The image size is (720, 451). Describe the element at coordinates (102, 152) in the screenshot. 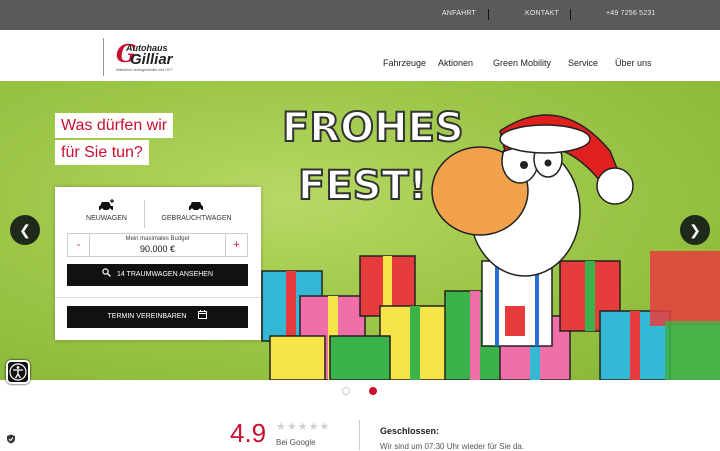

I see `question-line2: für Sie tun?` at that location.